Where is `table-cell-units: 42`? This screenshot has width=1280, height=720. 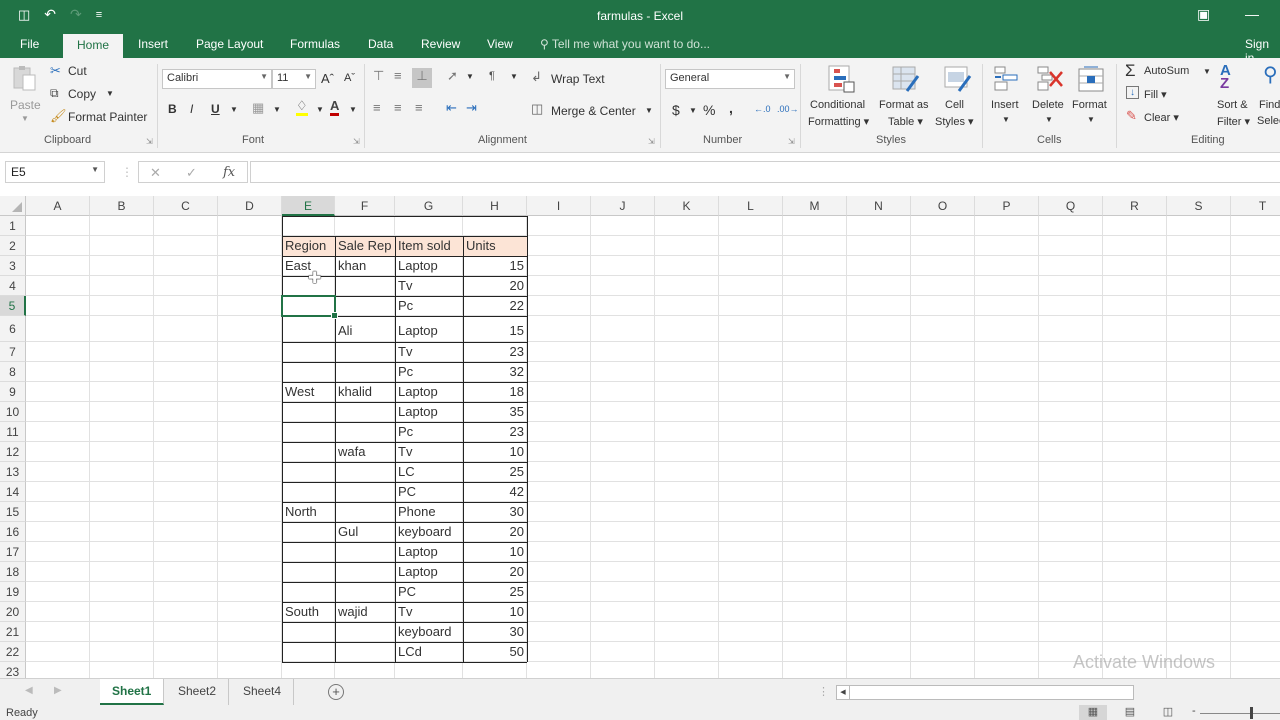
table-cell-units: 42 is located at coordinates (495, 492).